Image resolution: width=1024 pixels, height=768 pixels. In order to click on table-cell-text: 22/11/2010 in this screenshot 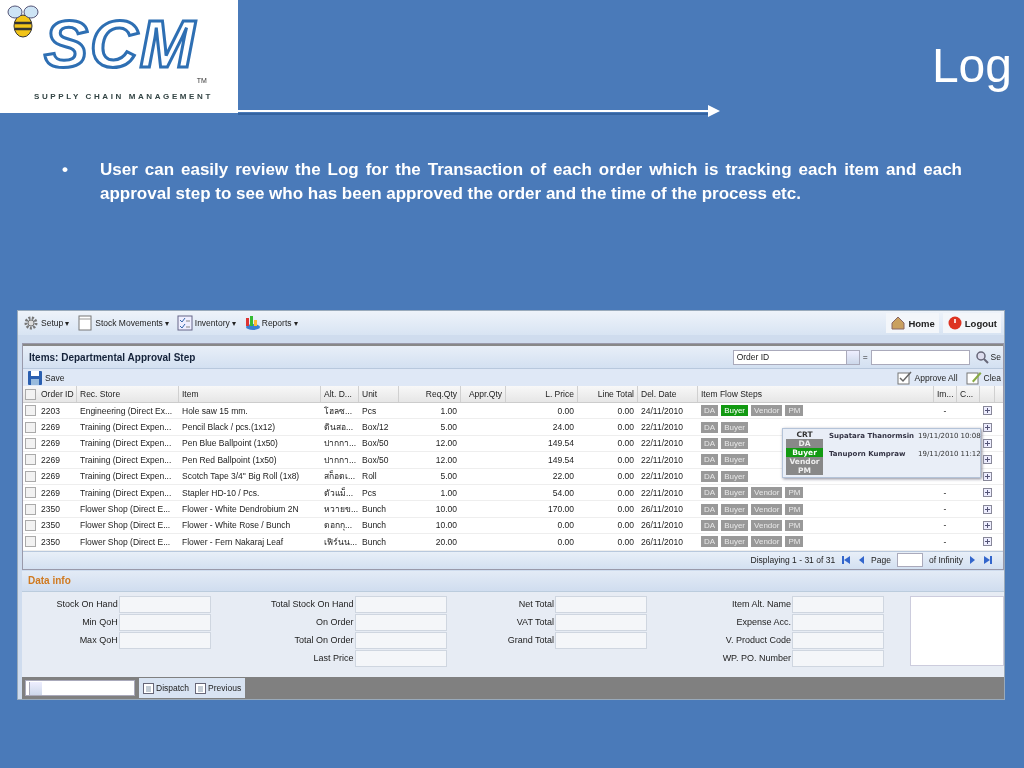, I will do `click(662, 427)`.